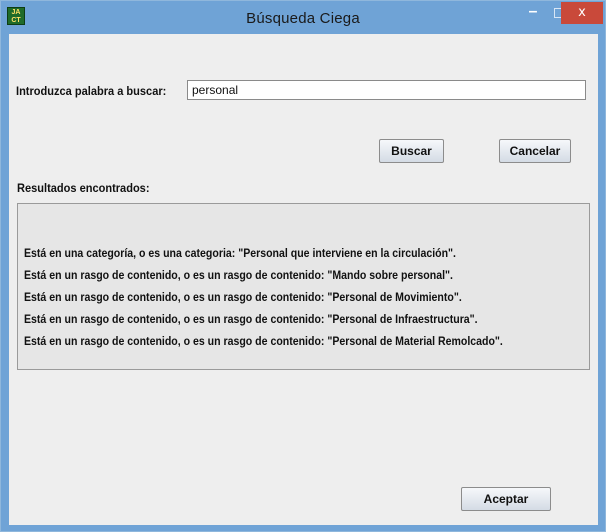 The width and height of the screenshot is (606, 532). I want to click on window-title: Búsqueda Ciega, so click(303, 18).